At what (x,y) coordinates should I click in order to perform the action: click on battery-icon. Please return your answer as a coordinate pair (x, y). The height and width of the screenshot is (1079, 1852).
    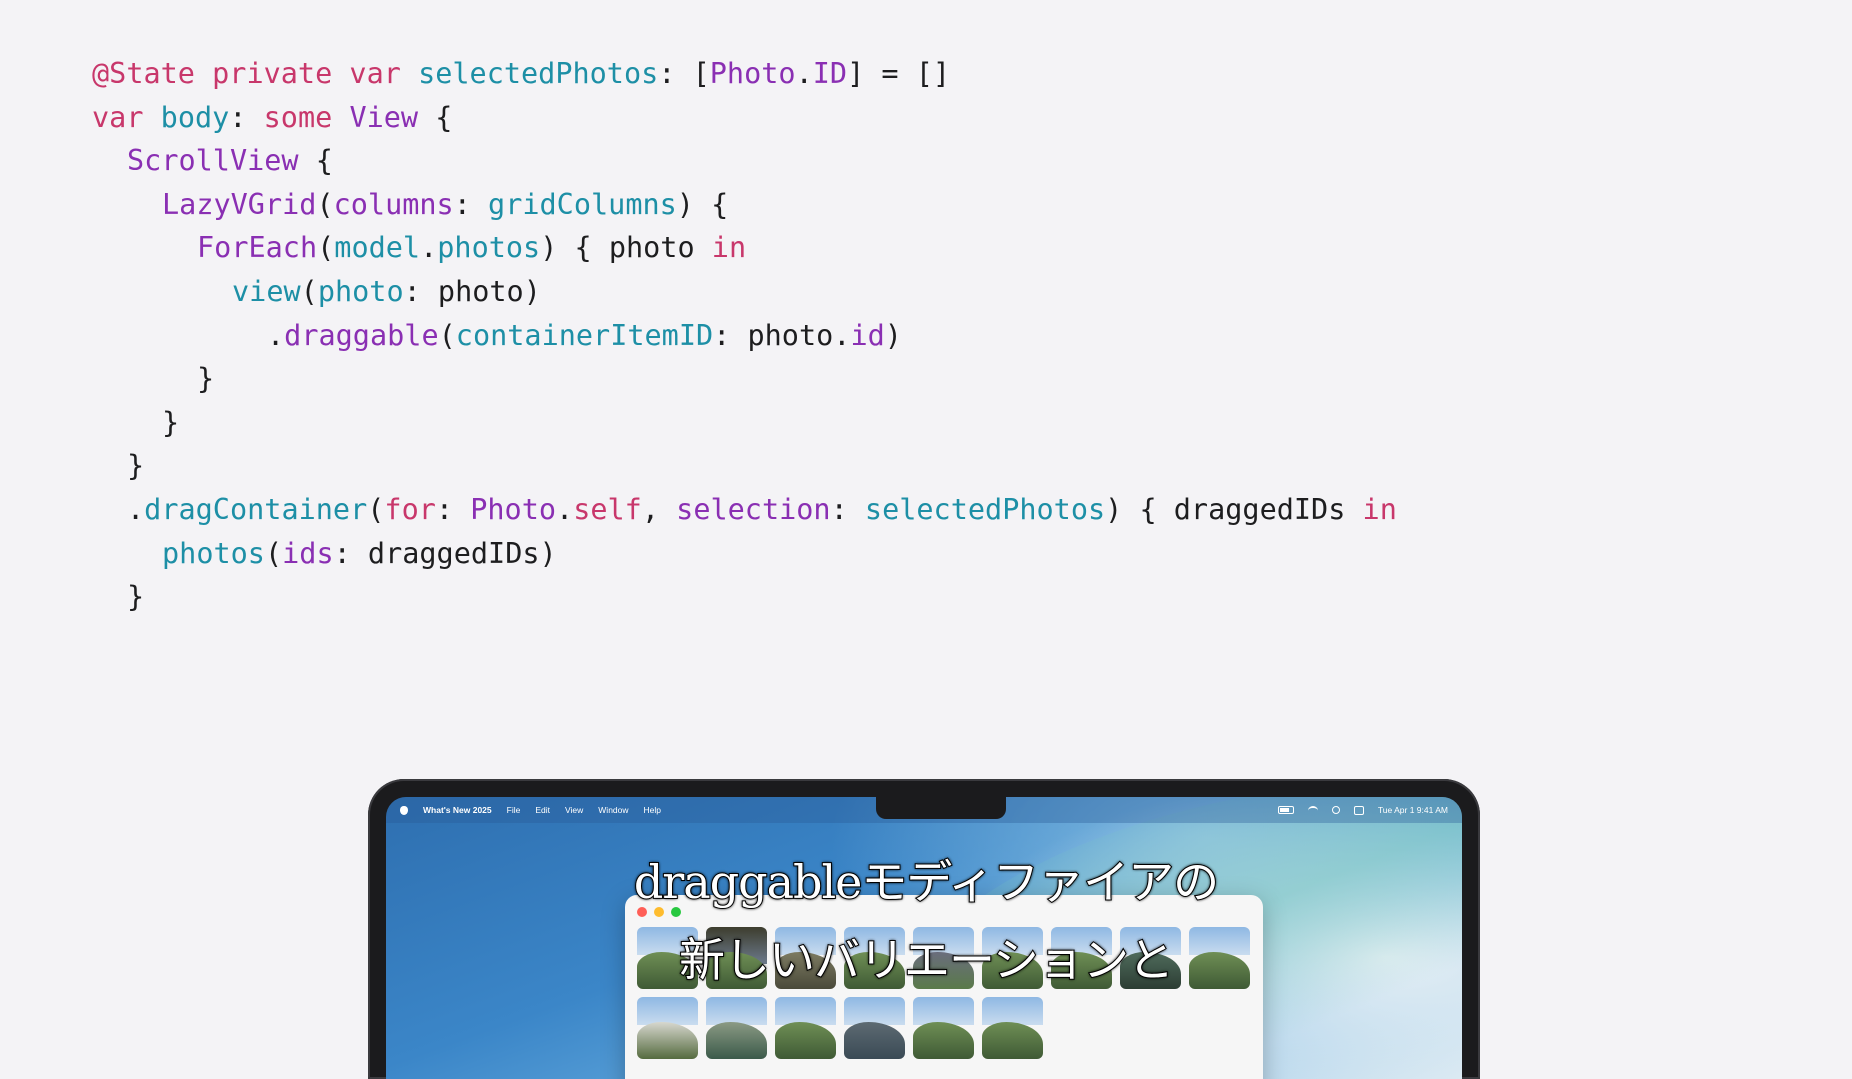
    Looking at the image, I should click on (1285, 810).